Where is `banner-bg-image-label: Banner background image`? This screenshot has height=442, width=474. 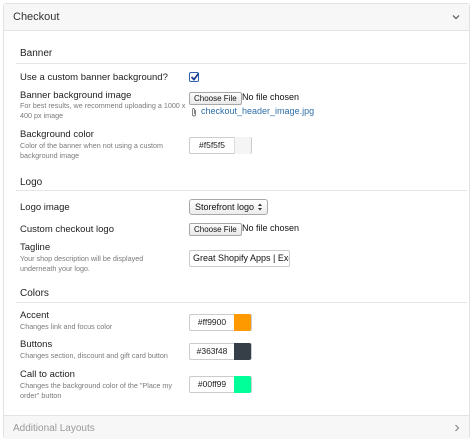
banner-bg-image-label: Banner background image is located at coordinates (76, 95).